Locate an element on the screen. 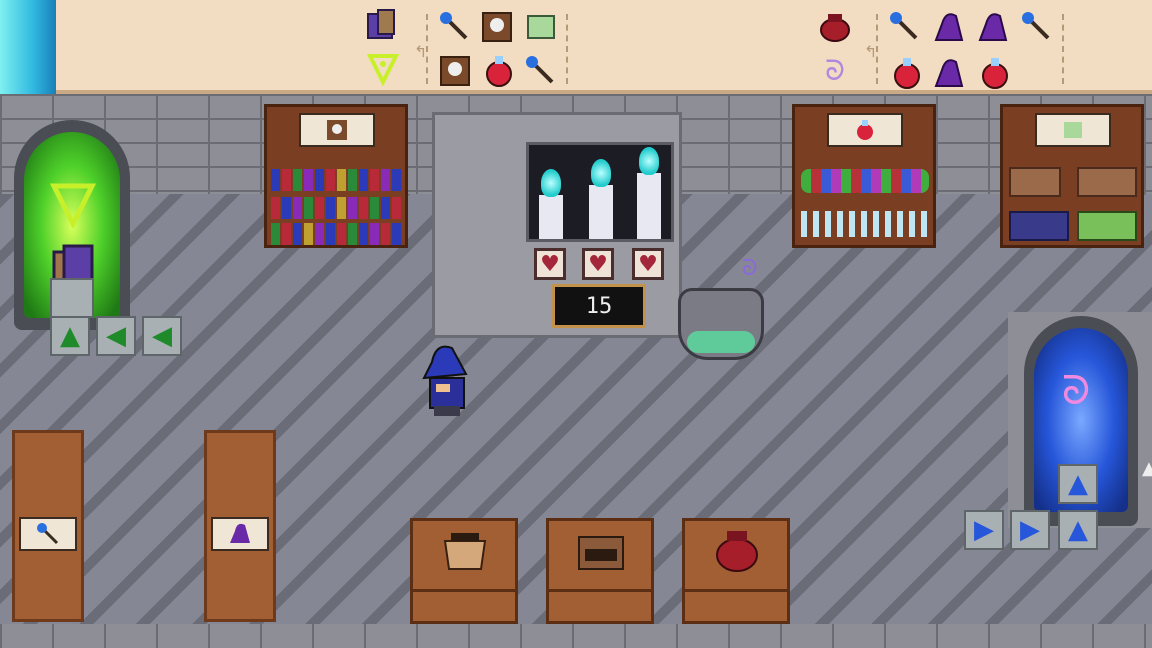  scroll-shelf is located at coordinates (1072, 176).